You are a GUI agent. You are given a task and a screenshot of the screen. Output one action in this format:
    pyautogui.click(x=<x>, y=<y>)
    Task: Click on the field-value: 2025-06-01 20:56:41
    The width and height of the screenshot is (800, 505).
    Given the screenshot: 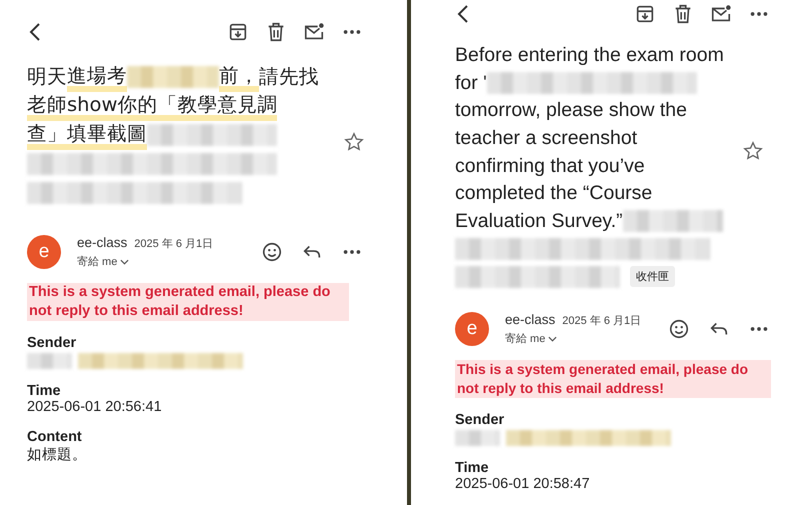 What is the action you would take?
    pyautogui.click(x=95, y=407)
    